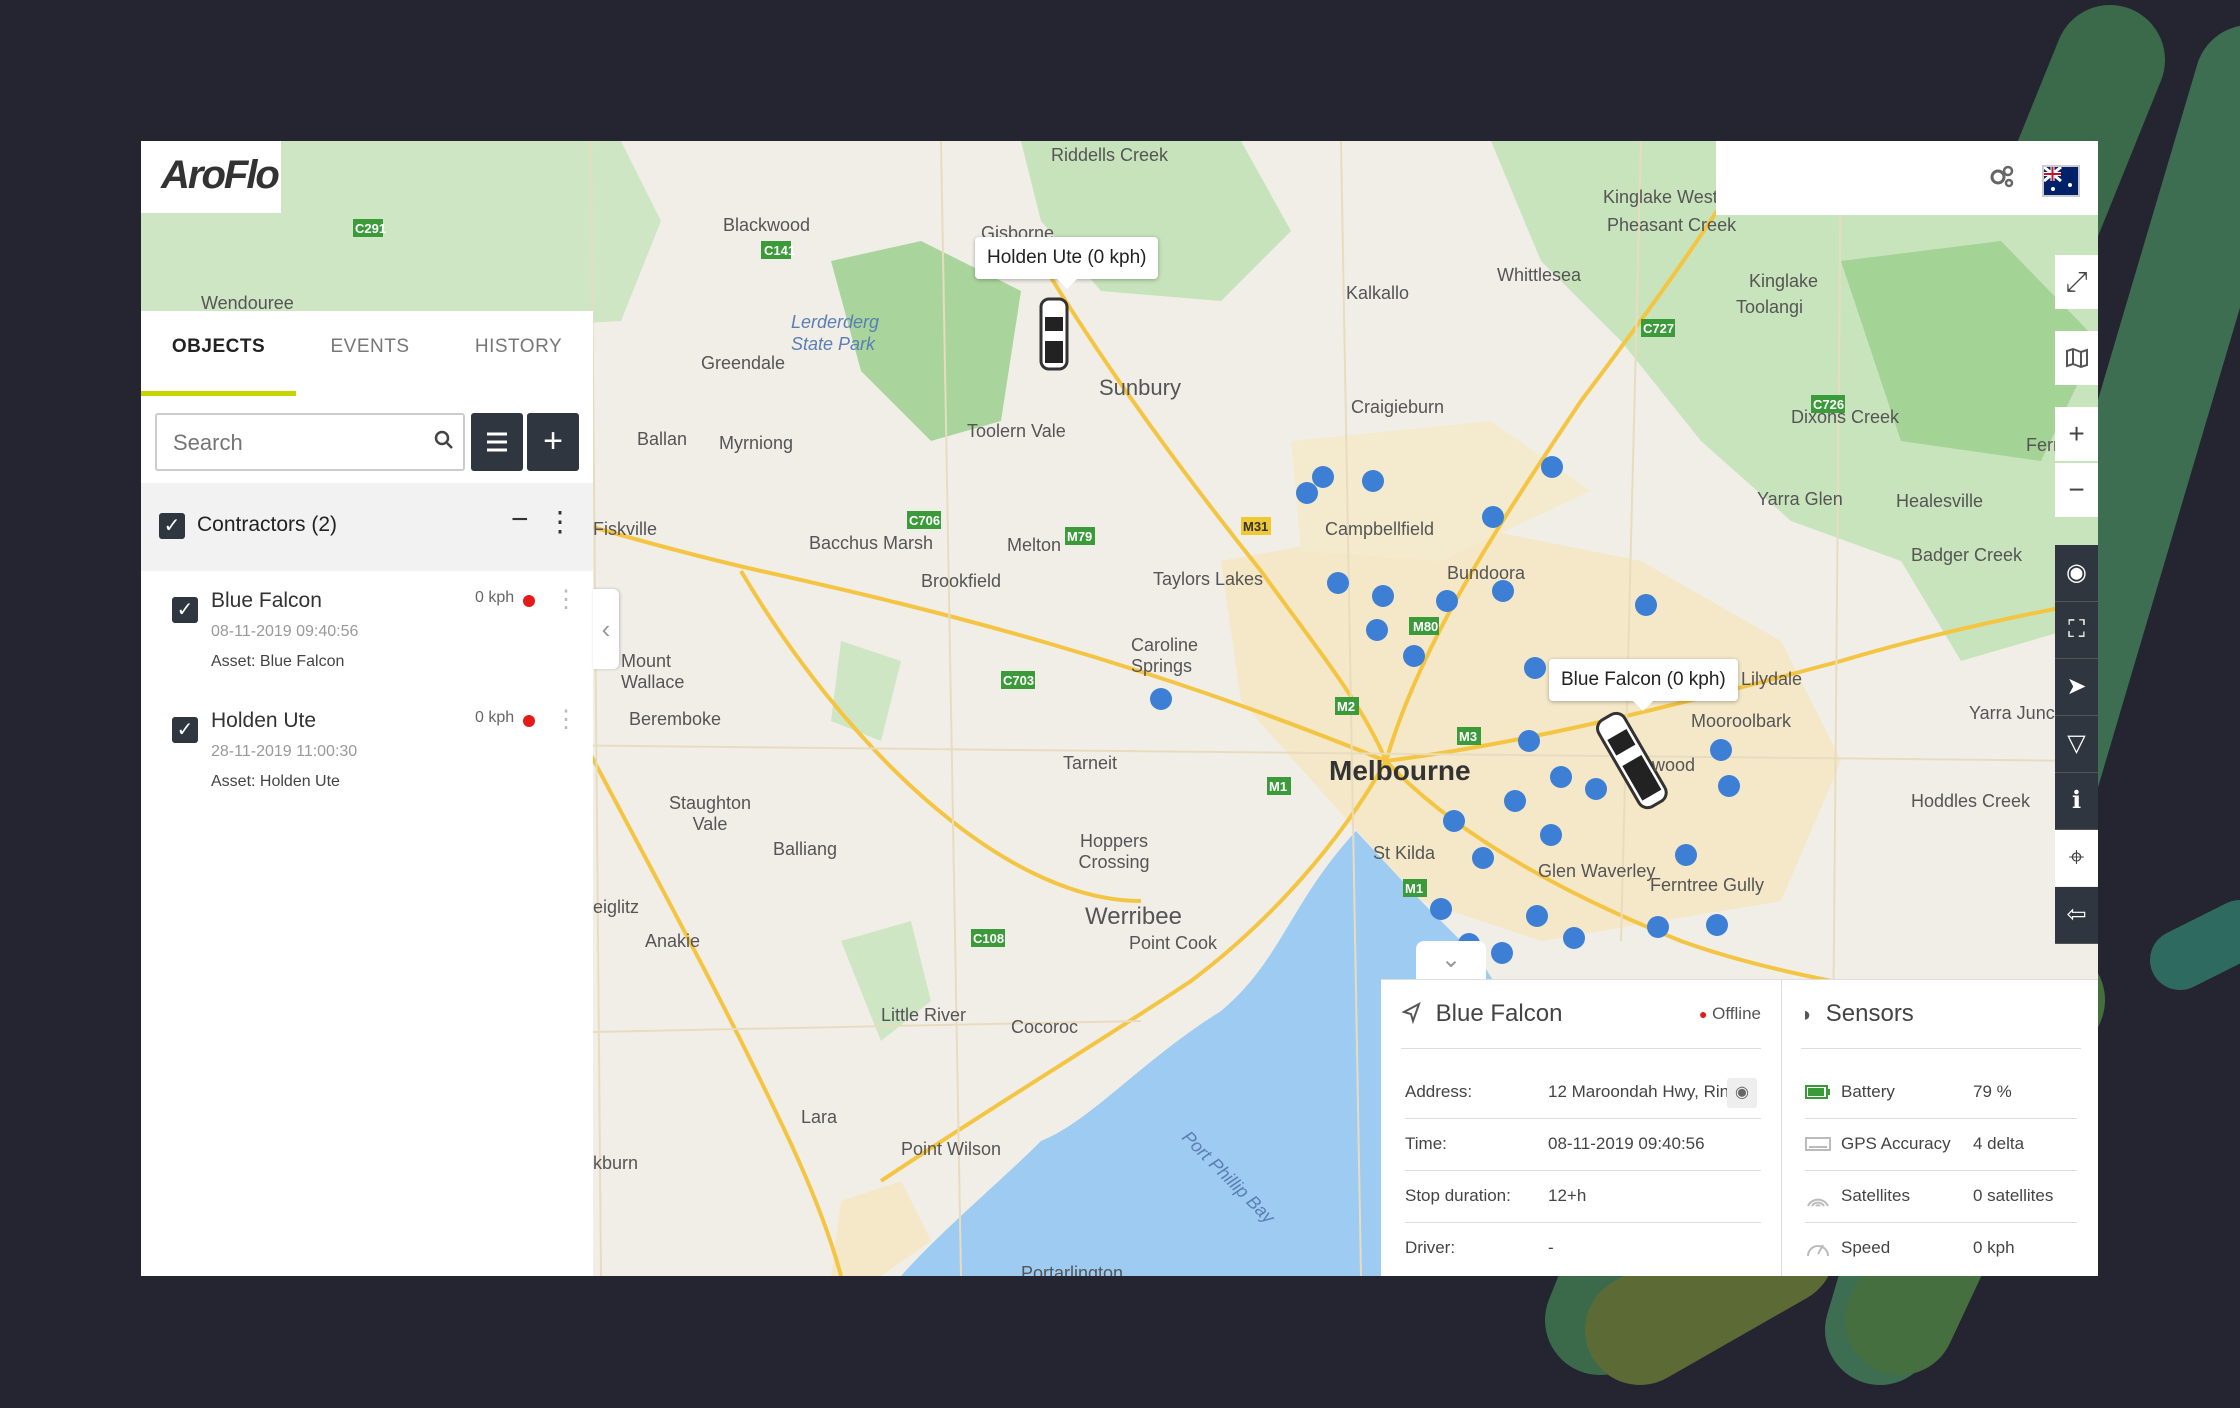  Describe the element at coordinates (1845, 417) in the screenshot. I see `map-label: Dixons Creek` at that location.